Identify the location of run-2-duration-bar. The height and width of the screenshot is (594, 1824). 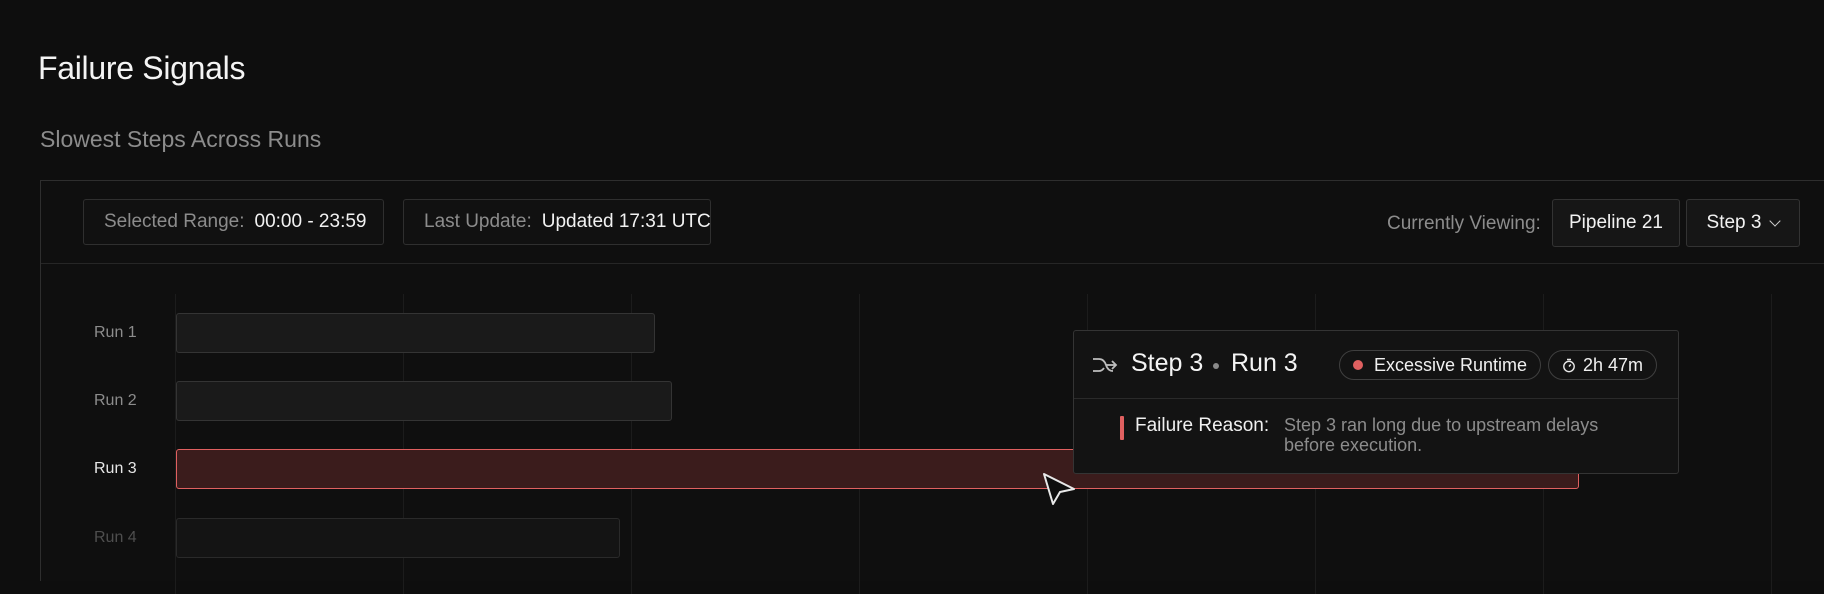
(424, 401).